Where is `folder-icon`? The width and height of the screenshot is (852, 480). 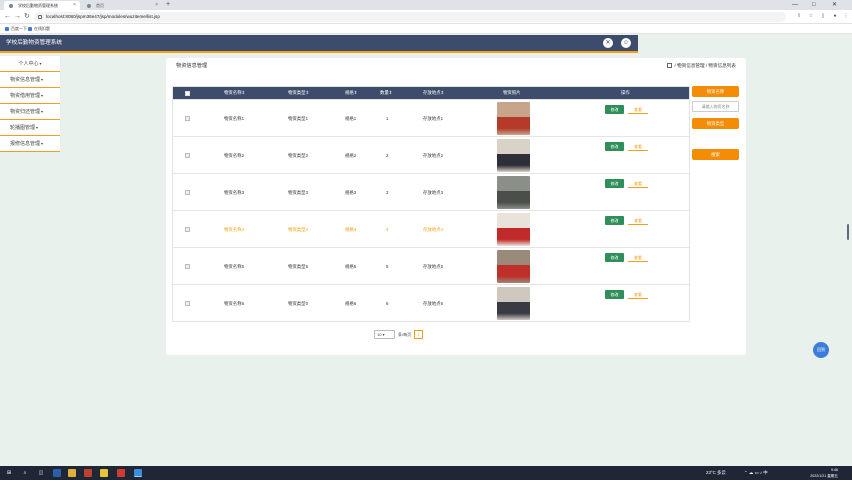
folder-icon is located at coordinates (72, 473).